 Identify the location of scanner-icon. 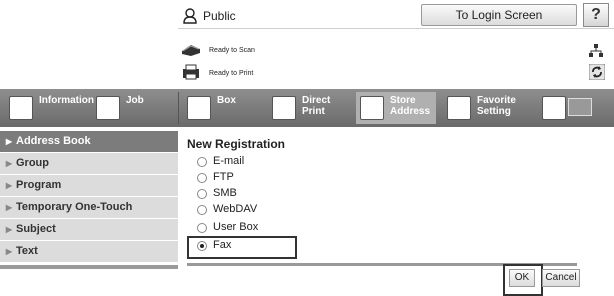
(191, 50).